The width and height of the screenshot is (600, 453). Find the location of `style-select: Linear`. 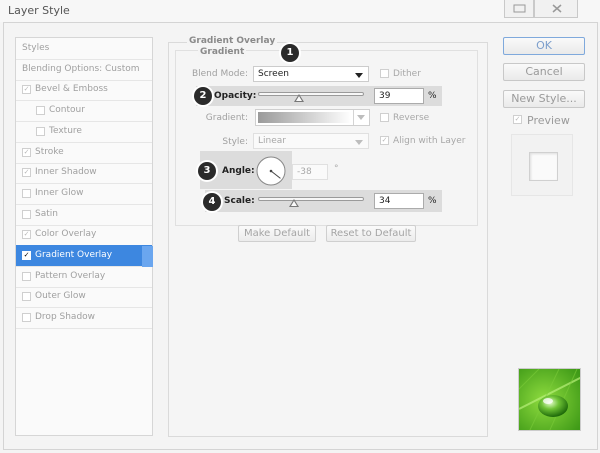

style-select: Linear is located at coordinates (311, 141).